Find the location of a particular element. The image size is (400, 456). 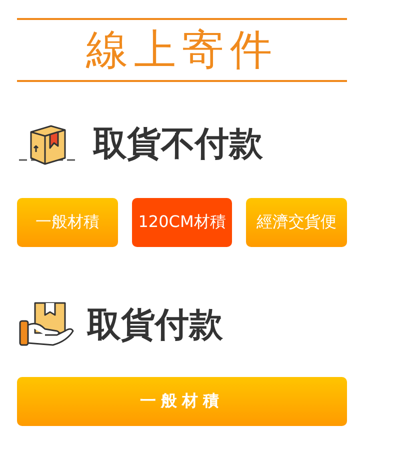

section-heading: 取貨付款 is located at coordinates (155, 325).